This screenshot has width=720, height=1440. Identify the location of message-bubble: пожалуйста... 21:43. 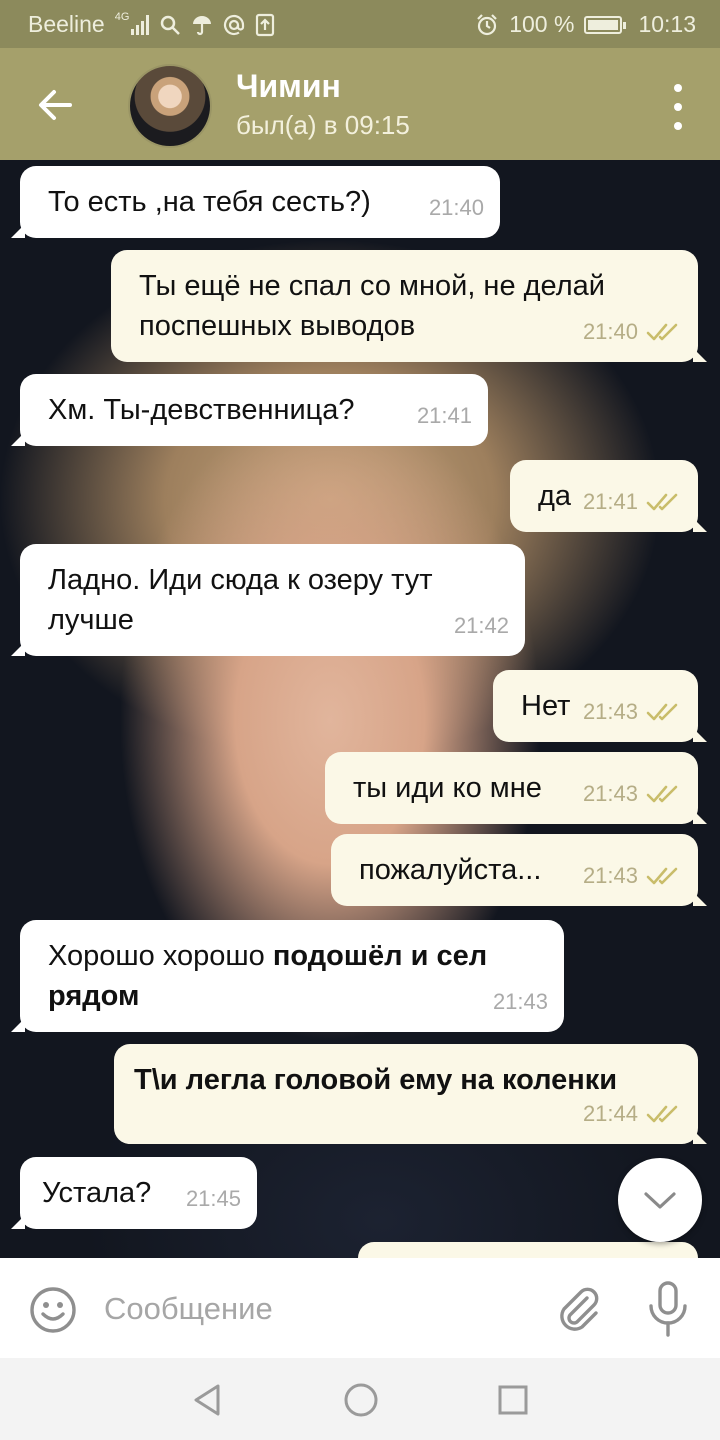
(519, 870).